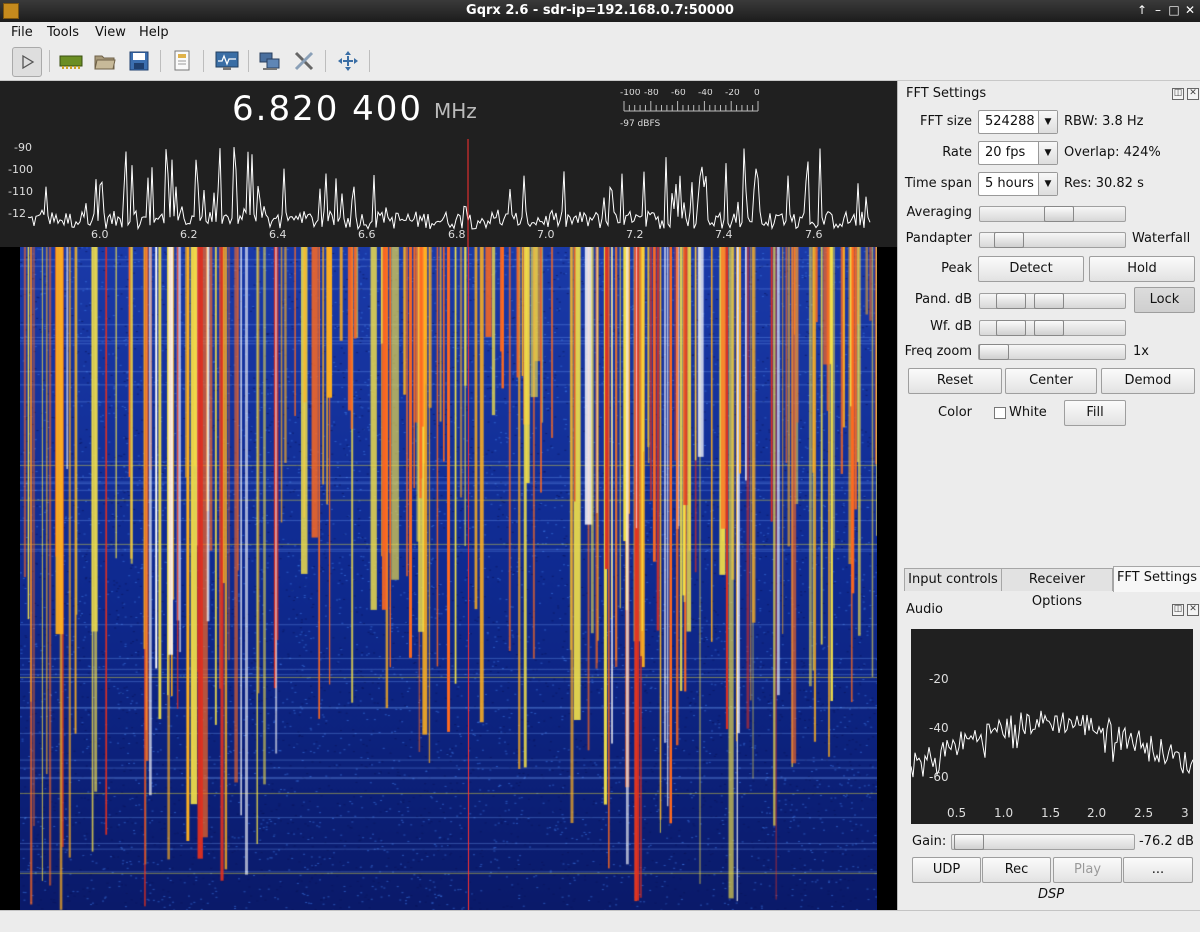 This screenshot has width=1200, height=932. I want to click on pandapter-label: Pandapter, so click(938, 238).